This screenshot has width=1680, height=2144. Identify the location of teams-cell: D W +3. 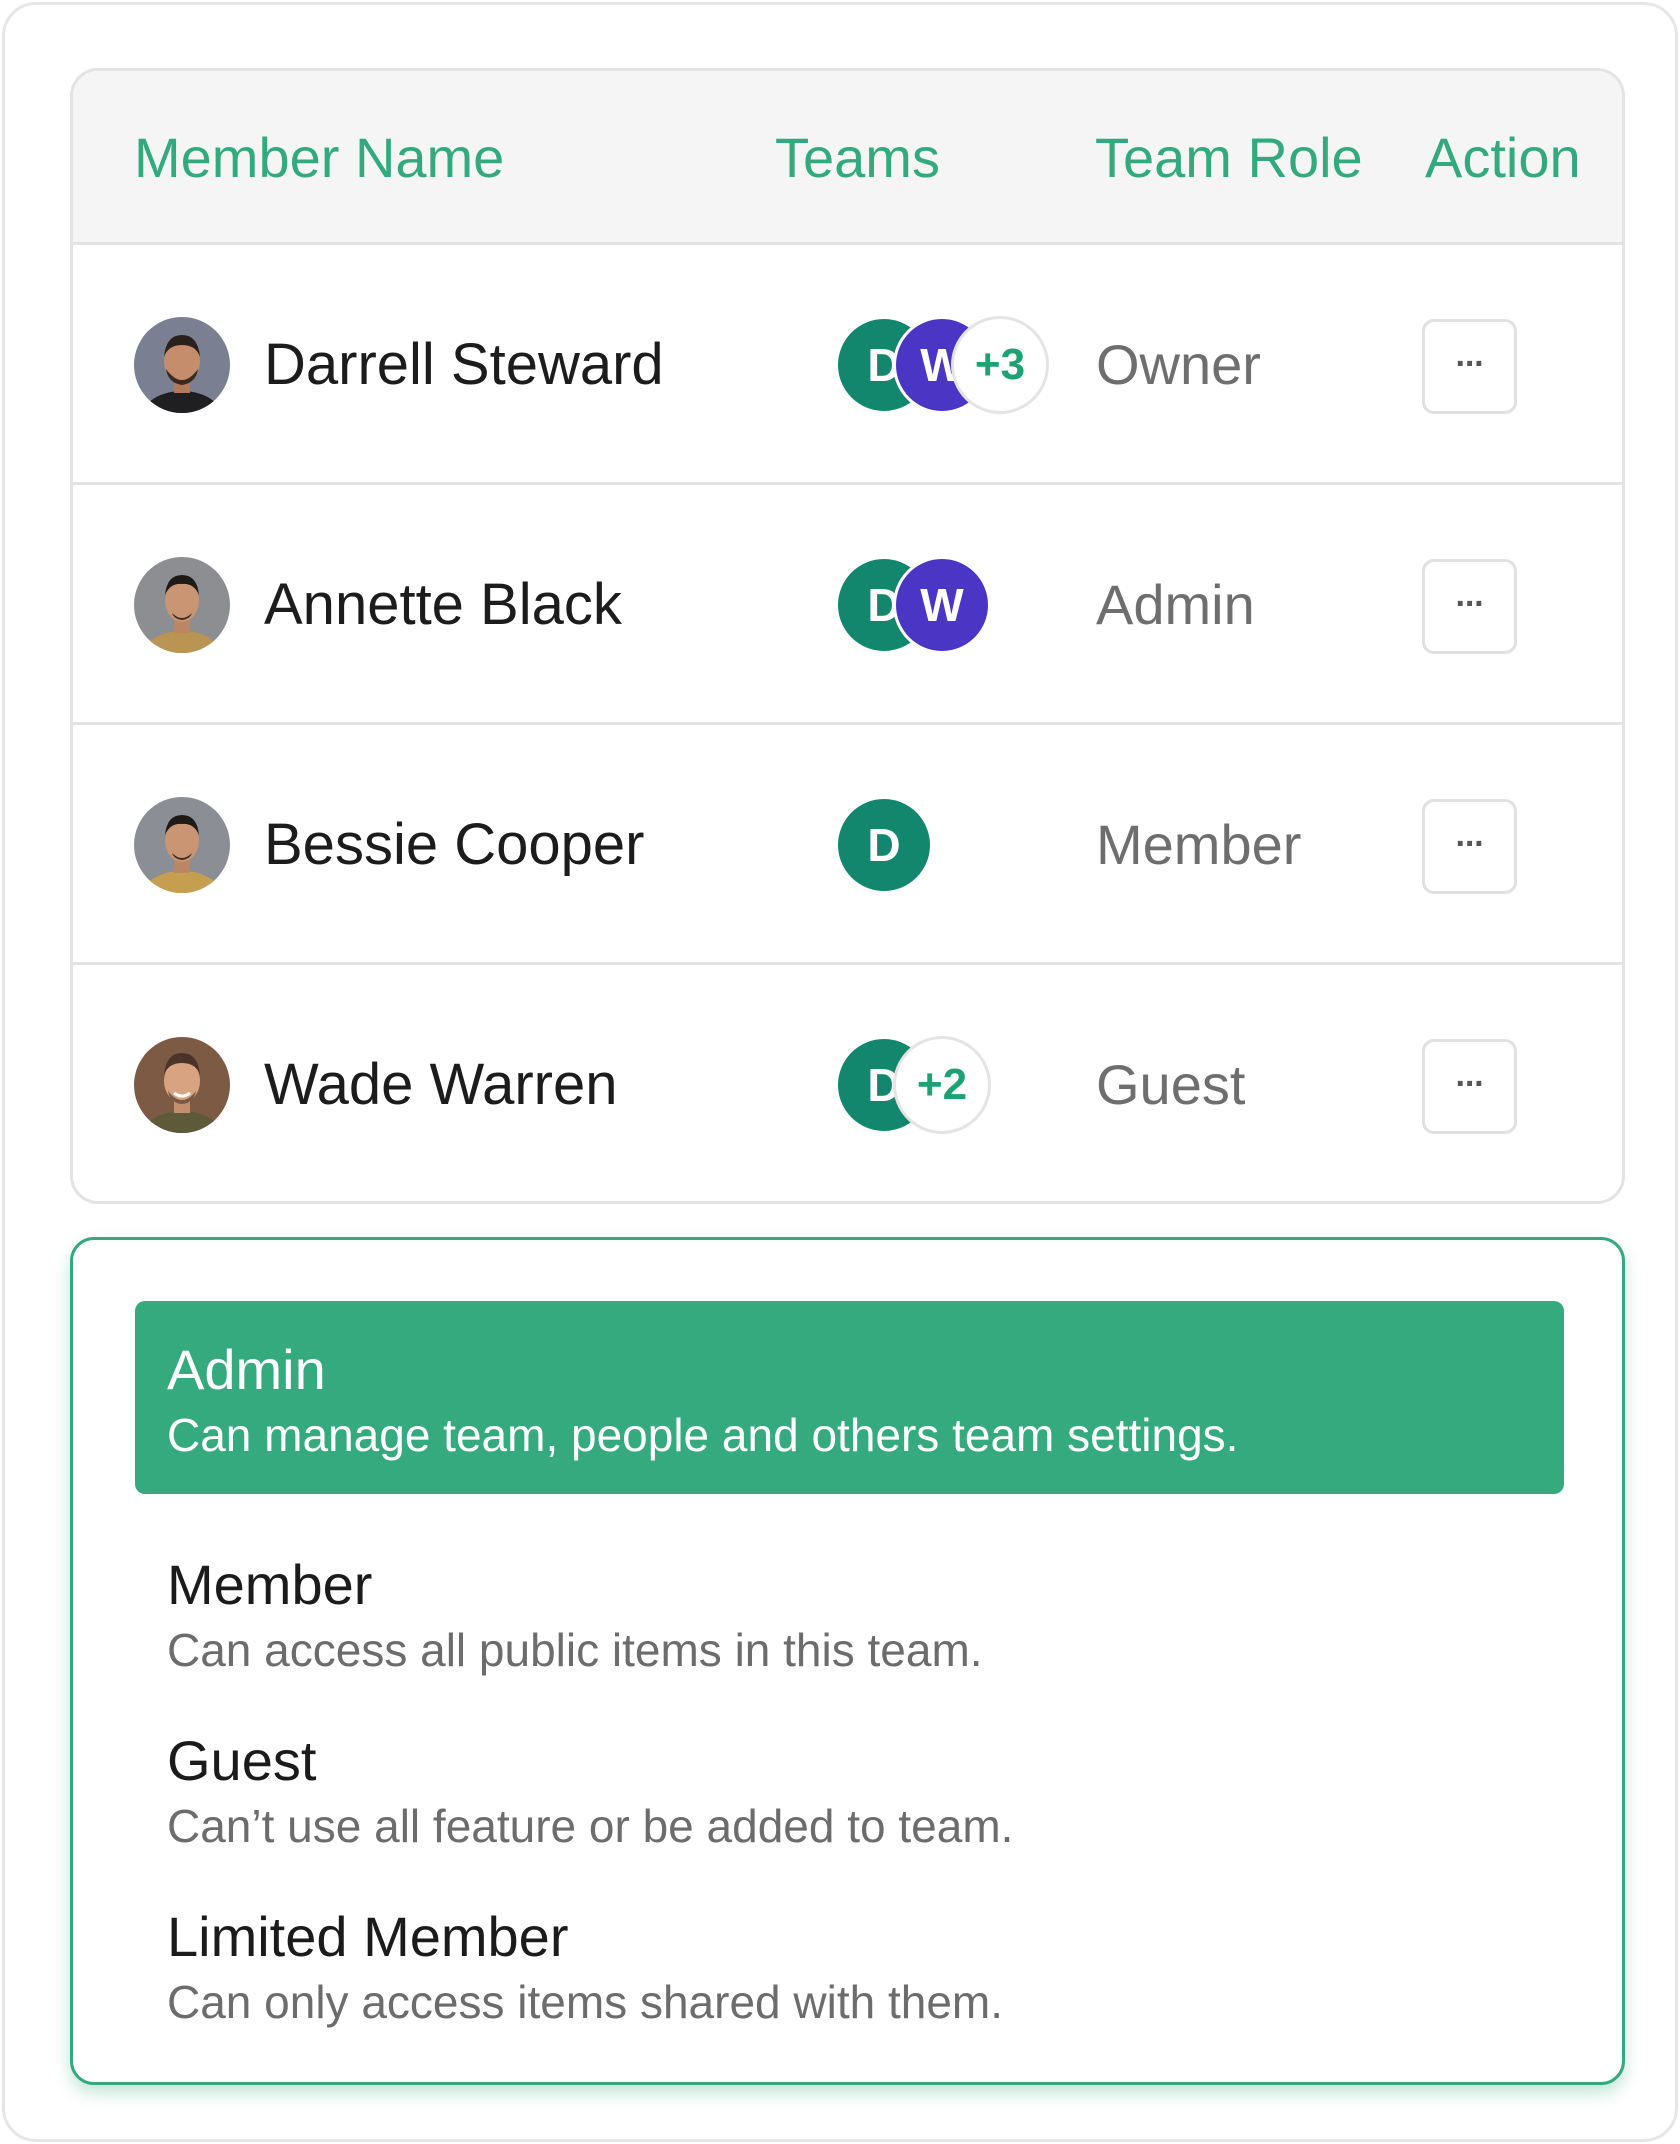
(923, 365).